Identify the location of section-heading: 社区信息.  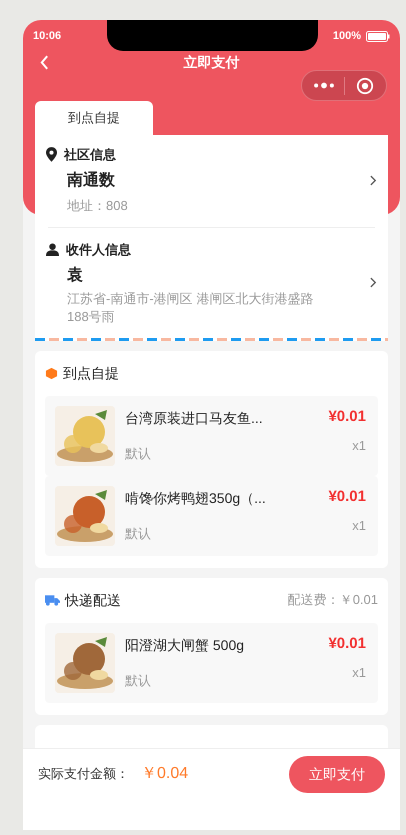
(90, 155).